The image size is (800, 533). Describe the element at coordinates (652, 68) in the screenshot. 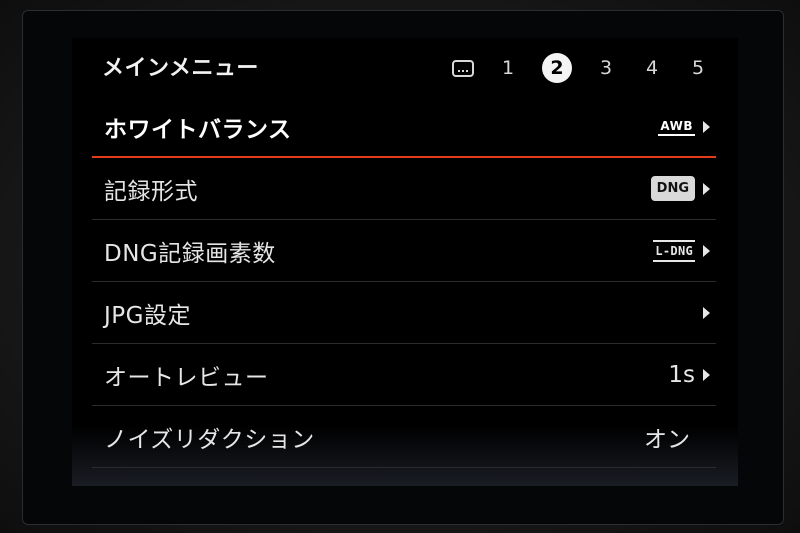

I see `page-tab-4: 4` at that location.